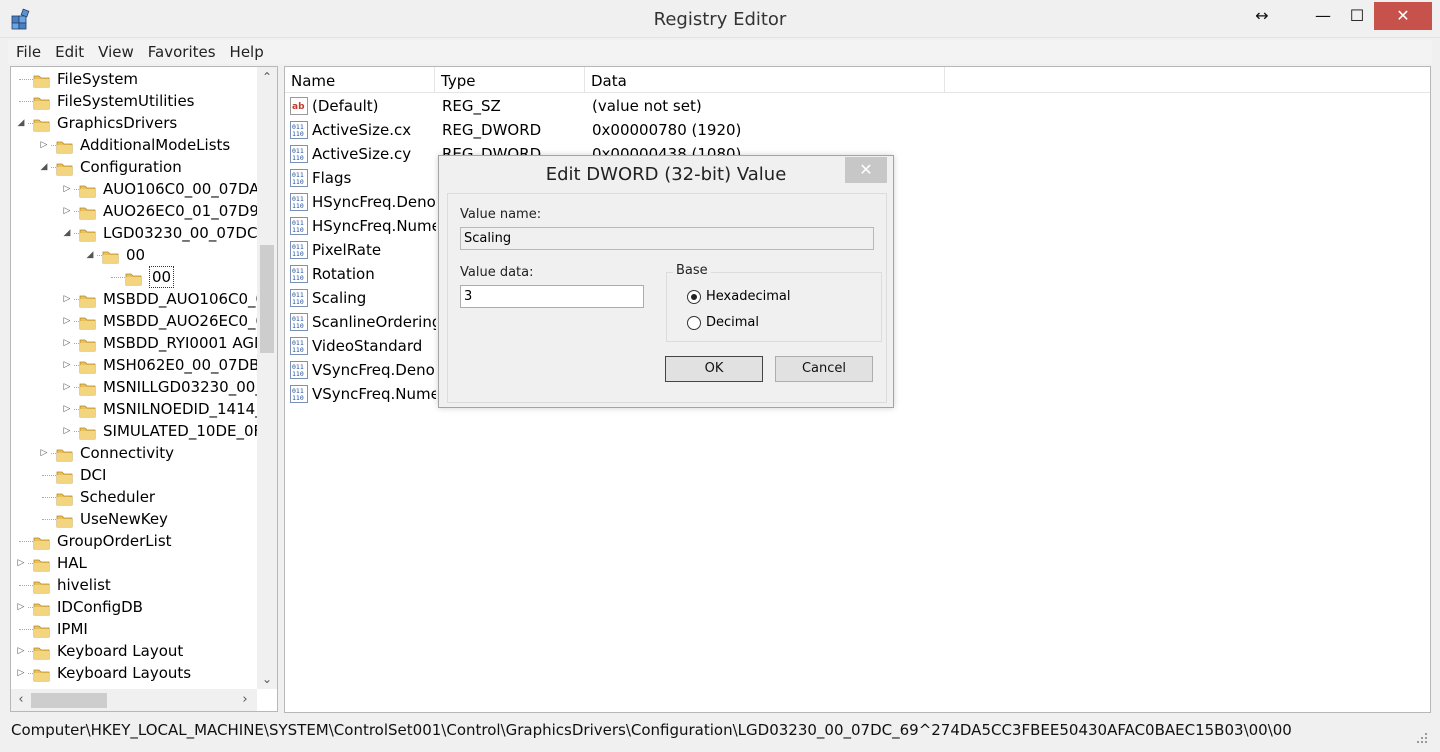  I want to click on tree-item: FileSystemUtilities, so click(134, 101).